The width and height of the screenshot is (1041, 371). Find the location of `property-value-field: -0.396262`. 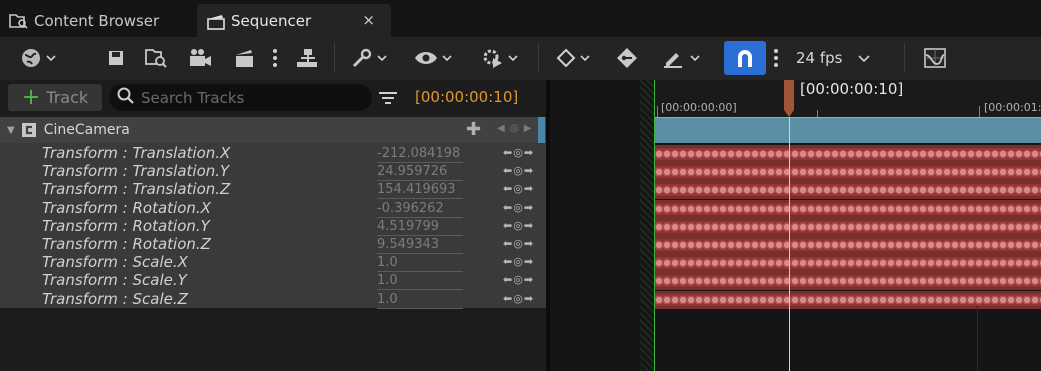

property-value-field: -0.396262 is located at coordinates (420, 209).